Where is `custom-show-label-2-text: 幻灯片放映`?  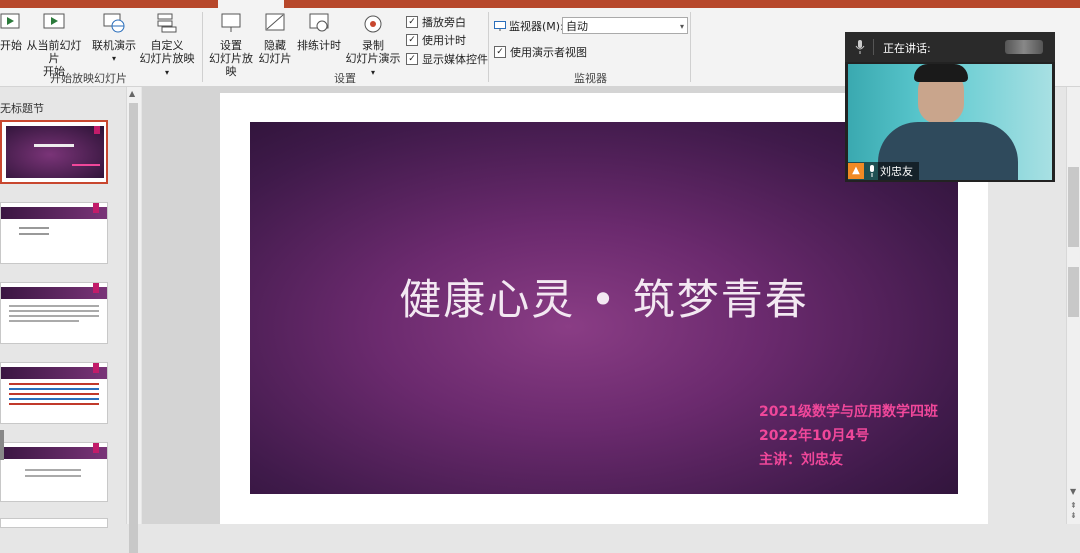
custom-show-label-2-text: 幻灯片放映 is located at coordinates (167, 58).